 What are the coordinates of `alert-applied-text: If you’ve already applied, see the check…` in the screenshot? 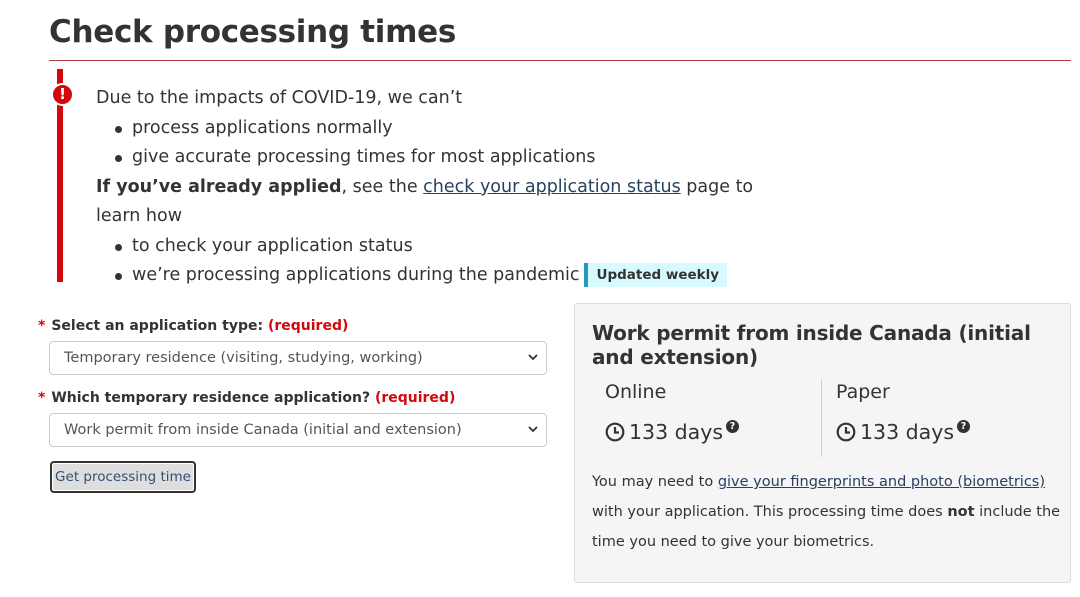 It's located at (436, 202).